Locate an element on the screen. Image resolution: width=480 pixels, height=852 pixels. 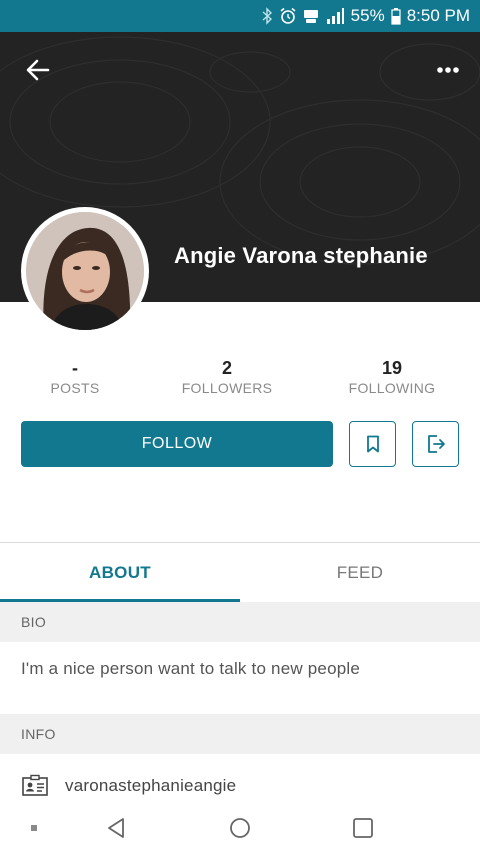
stat-following: 19 FOLLOWING is located at coordinates (392, 376).